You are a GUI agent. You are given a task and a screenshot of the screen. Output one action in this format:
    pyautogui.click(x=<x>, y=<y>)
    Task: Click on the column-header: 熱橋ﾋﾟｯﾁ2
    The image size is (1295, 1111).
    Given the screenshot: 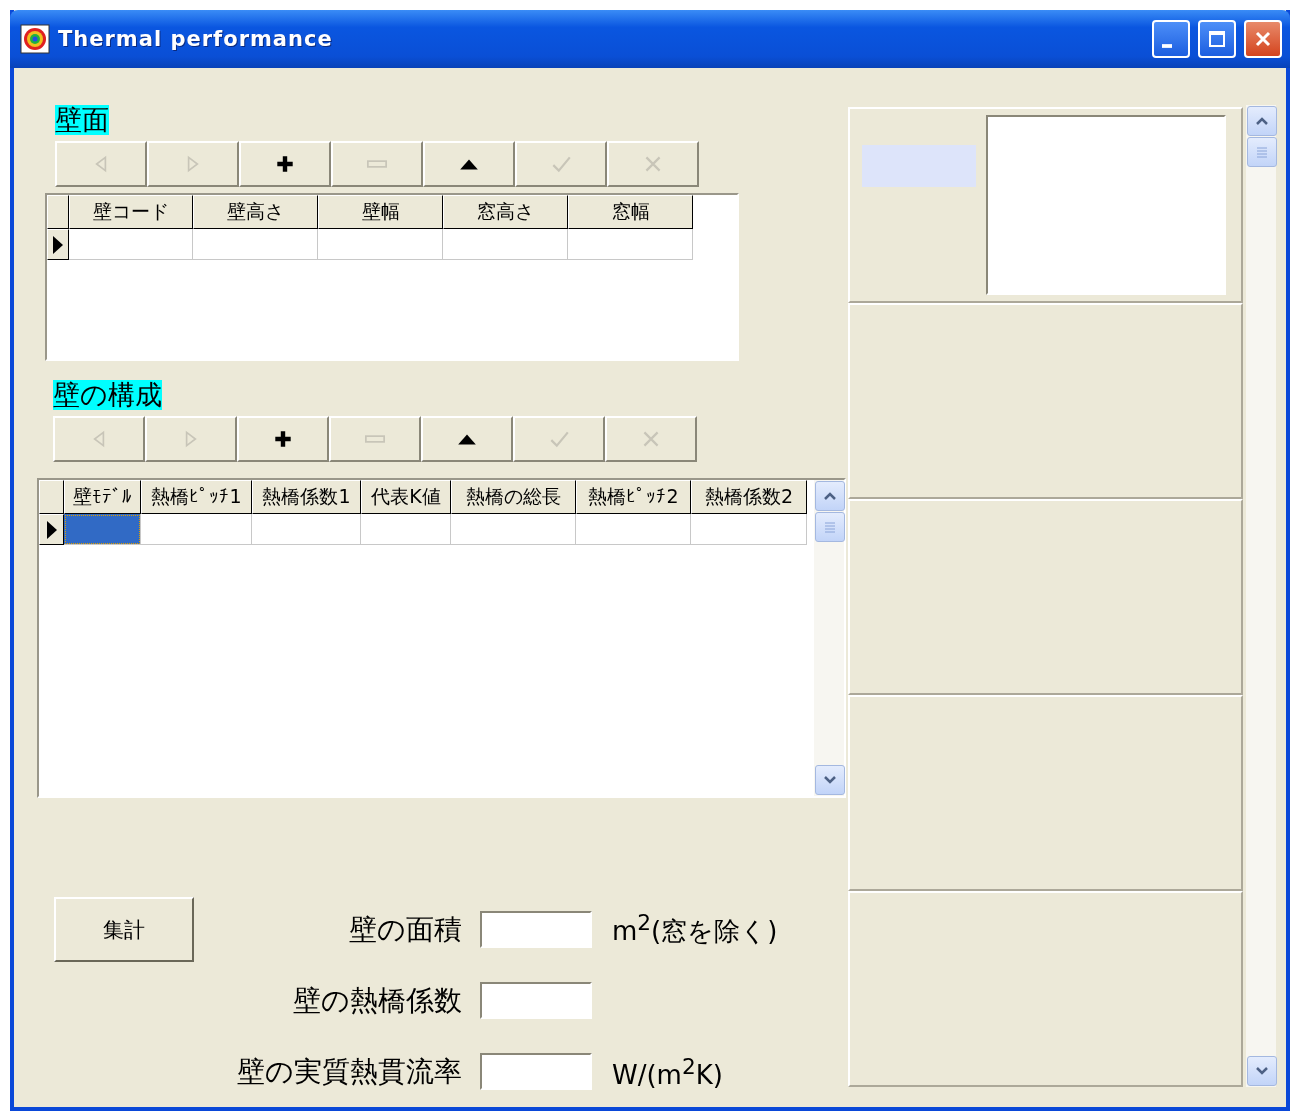 What is the action you would take?
    pyautogui.click(x=633, y=497)
    